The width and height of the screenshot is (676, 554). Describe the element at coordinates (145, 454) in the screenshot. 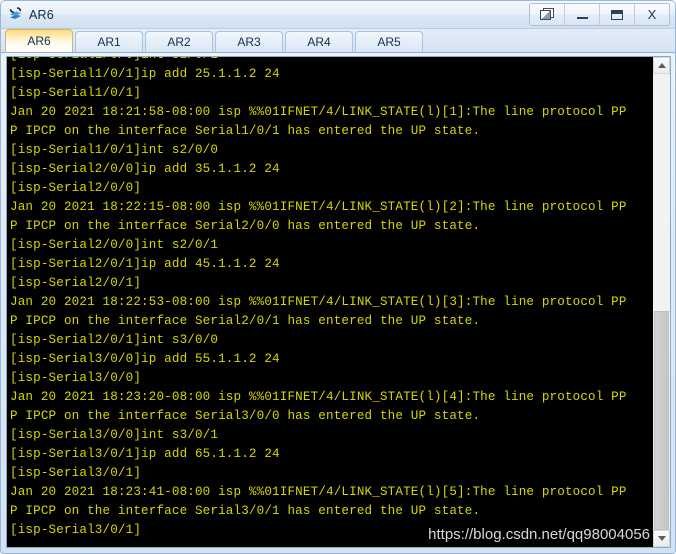

I see `terminal-line: [isp-Serial3/0/1]ip add 65.1.1.2 24` at that location.